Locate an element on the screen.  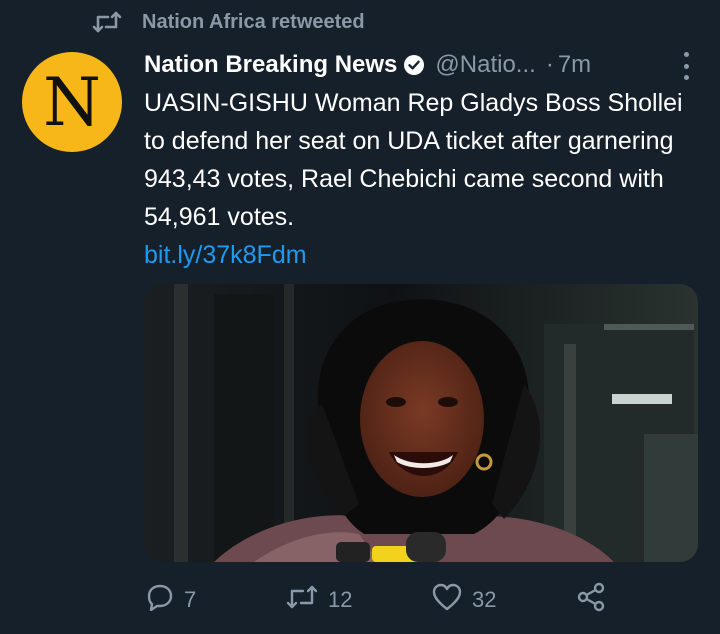
retweet-button: 12 is located at coordinates (319, 600).